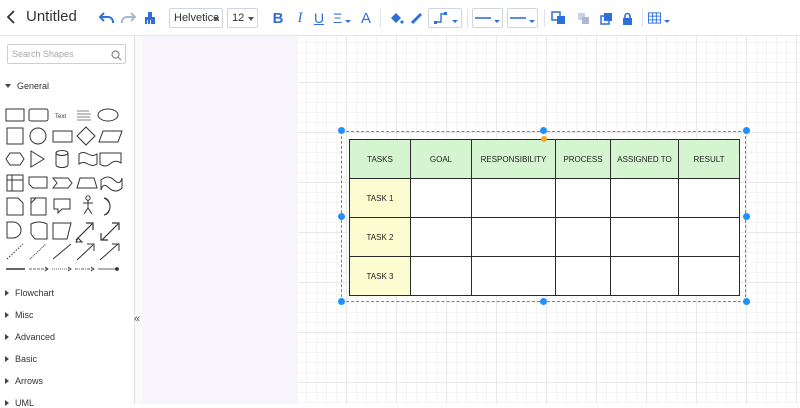  Describe the element at coordinates (627, 18) in the screenshot. I see `lock-icon` at that location.